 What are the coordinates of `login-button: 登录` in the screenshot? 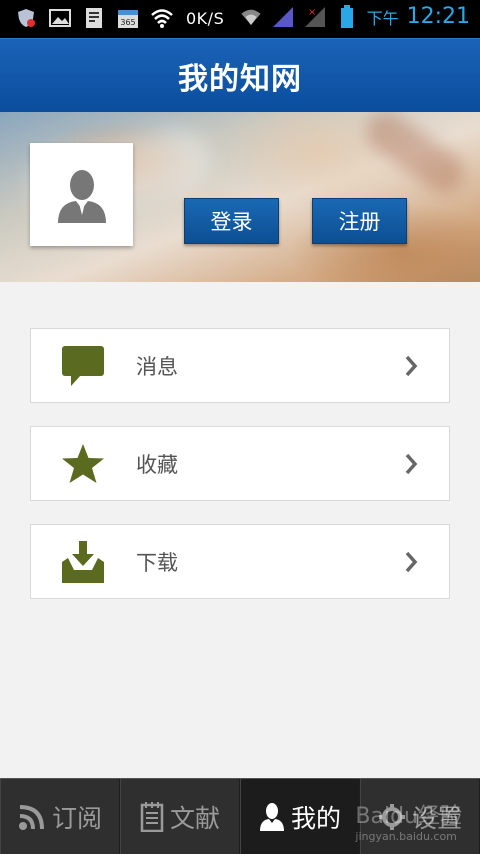 It's located at (231, 221).